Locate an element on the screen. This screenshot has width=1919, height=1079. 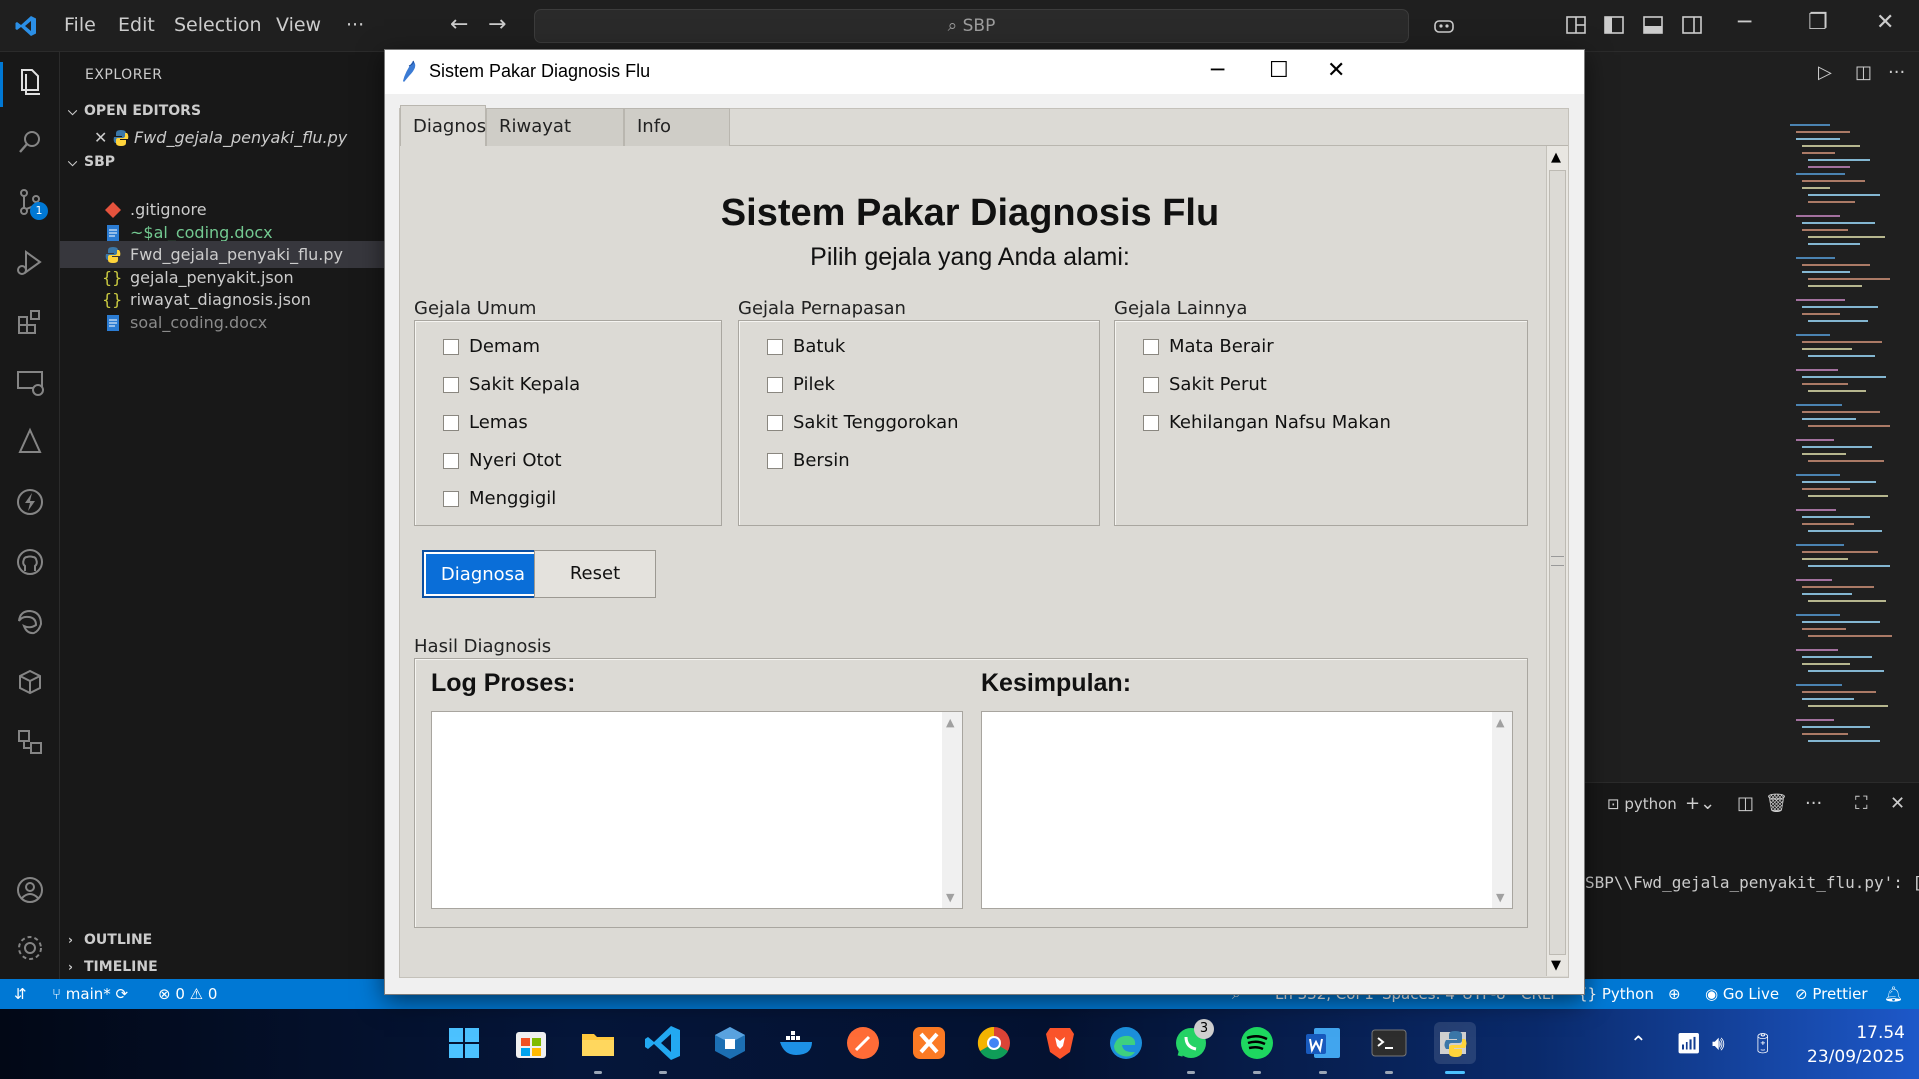
file-item-soal-docx: soal_coding.docx is located at coordinates (222, 322).